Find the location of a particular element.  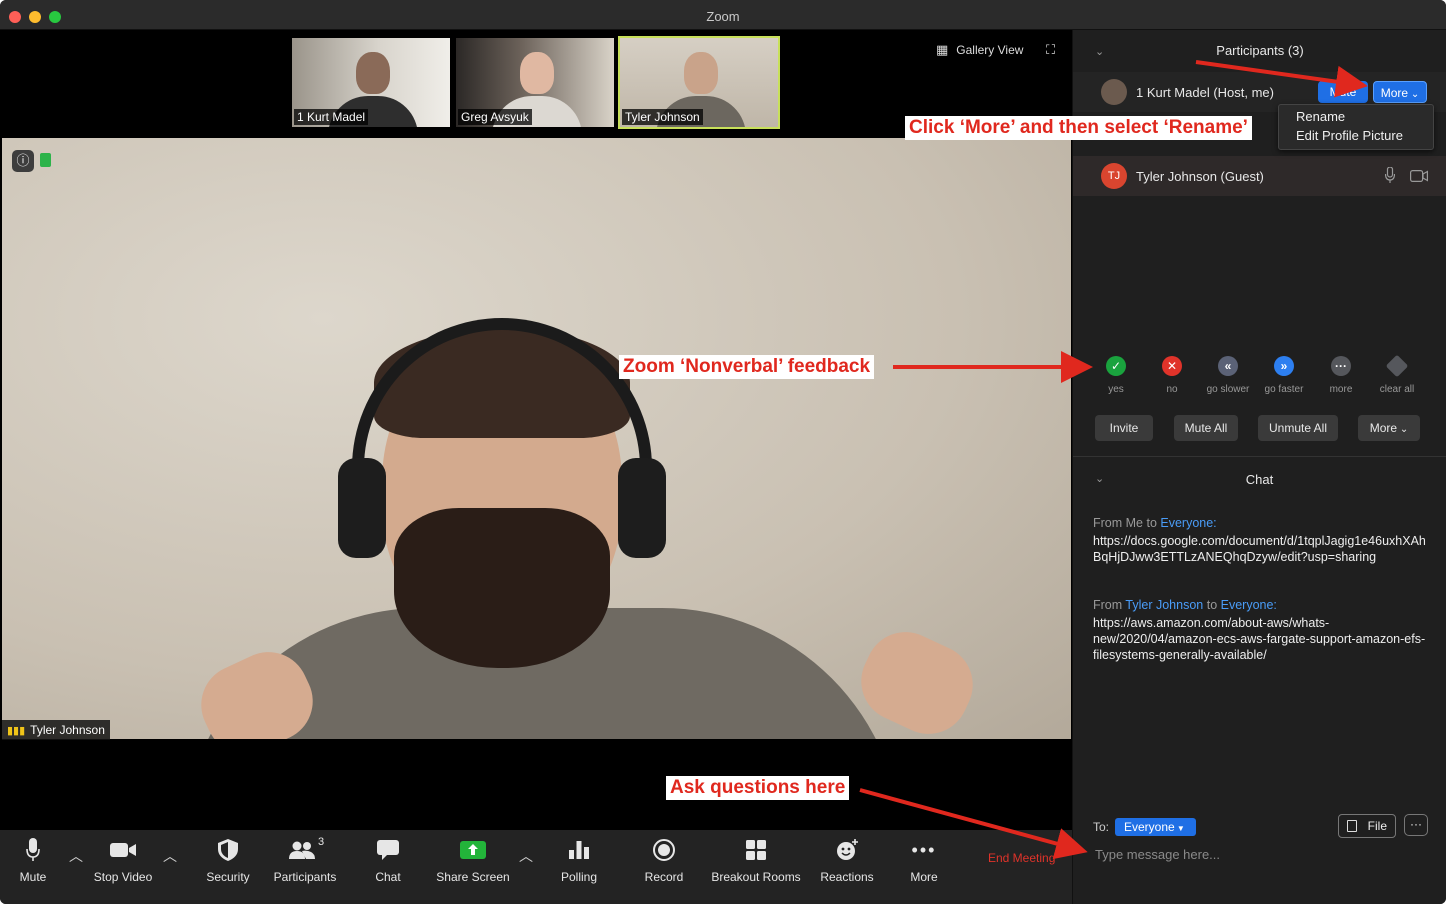

feedback-clear-all: clear all is located at coordinates (1397, 374).